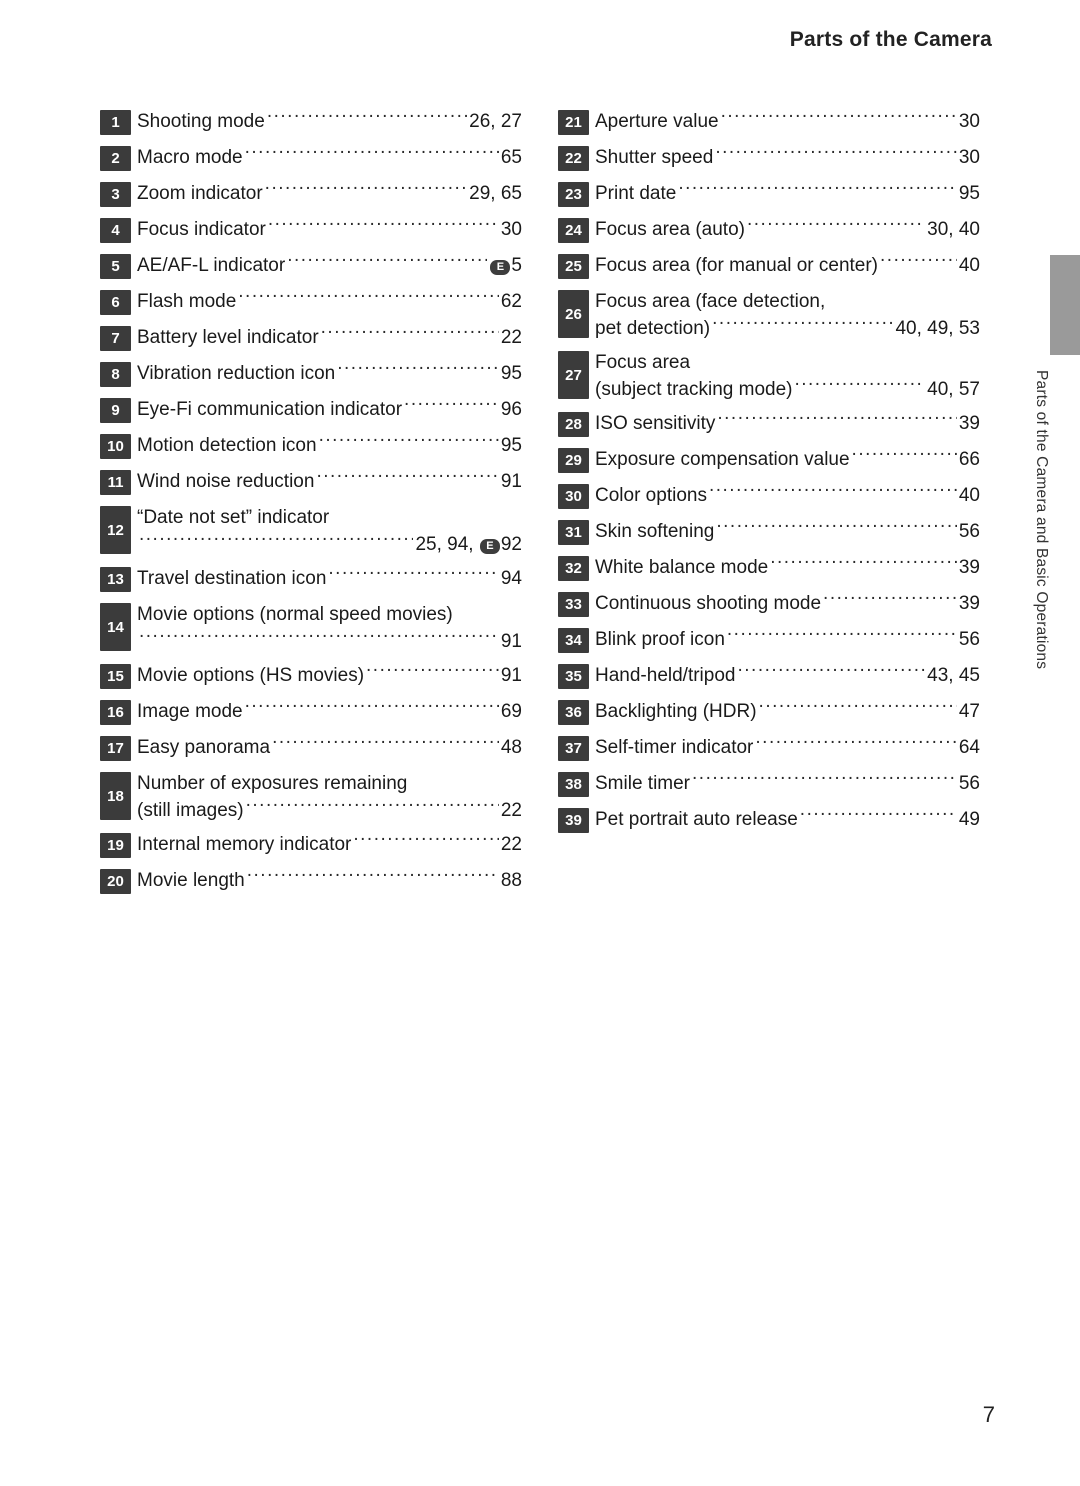 The height and width of the screenshot is (1486, 1080). What do you see at coordinates (787, 820) in the screenshot?
I see `index-entry-body: Pet portrait auto release 49` at bounding box center [787, 820].